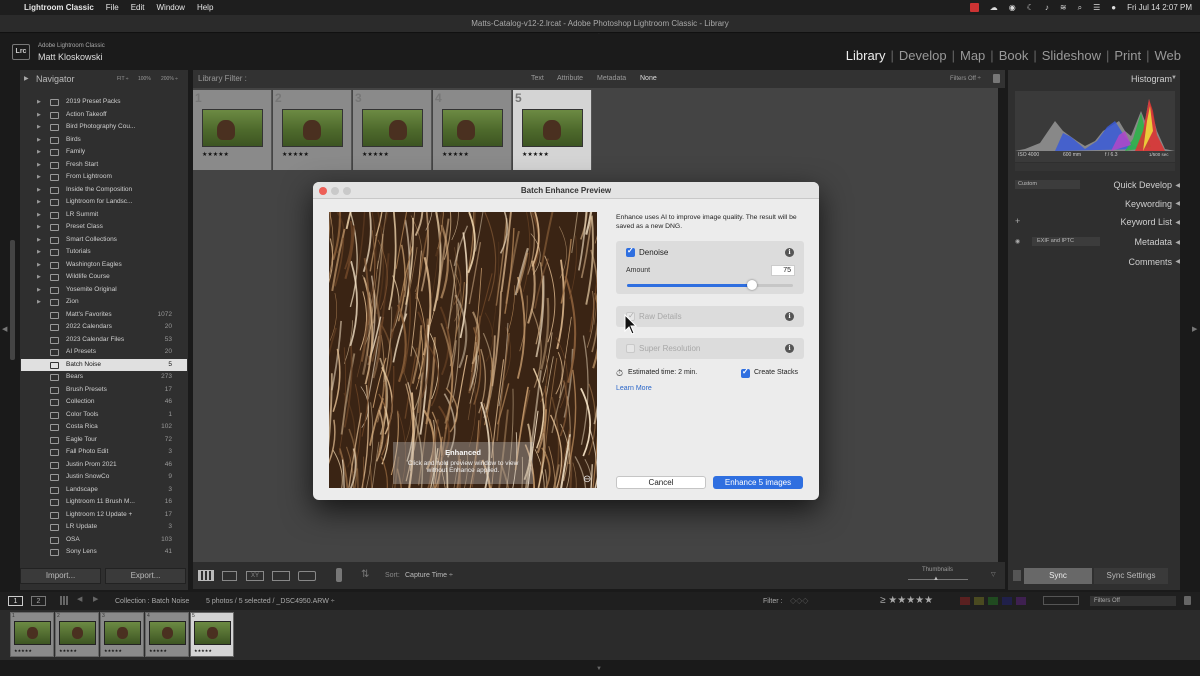 Image resolution: width=1200 pixels, height=676 pixels. What do you see at coordinates (648, 78) in the screenshot?
I see `filter-tab-none: None` at bounding box center [648, 78].